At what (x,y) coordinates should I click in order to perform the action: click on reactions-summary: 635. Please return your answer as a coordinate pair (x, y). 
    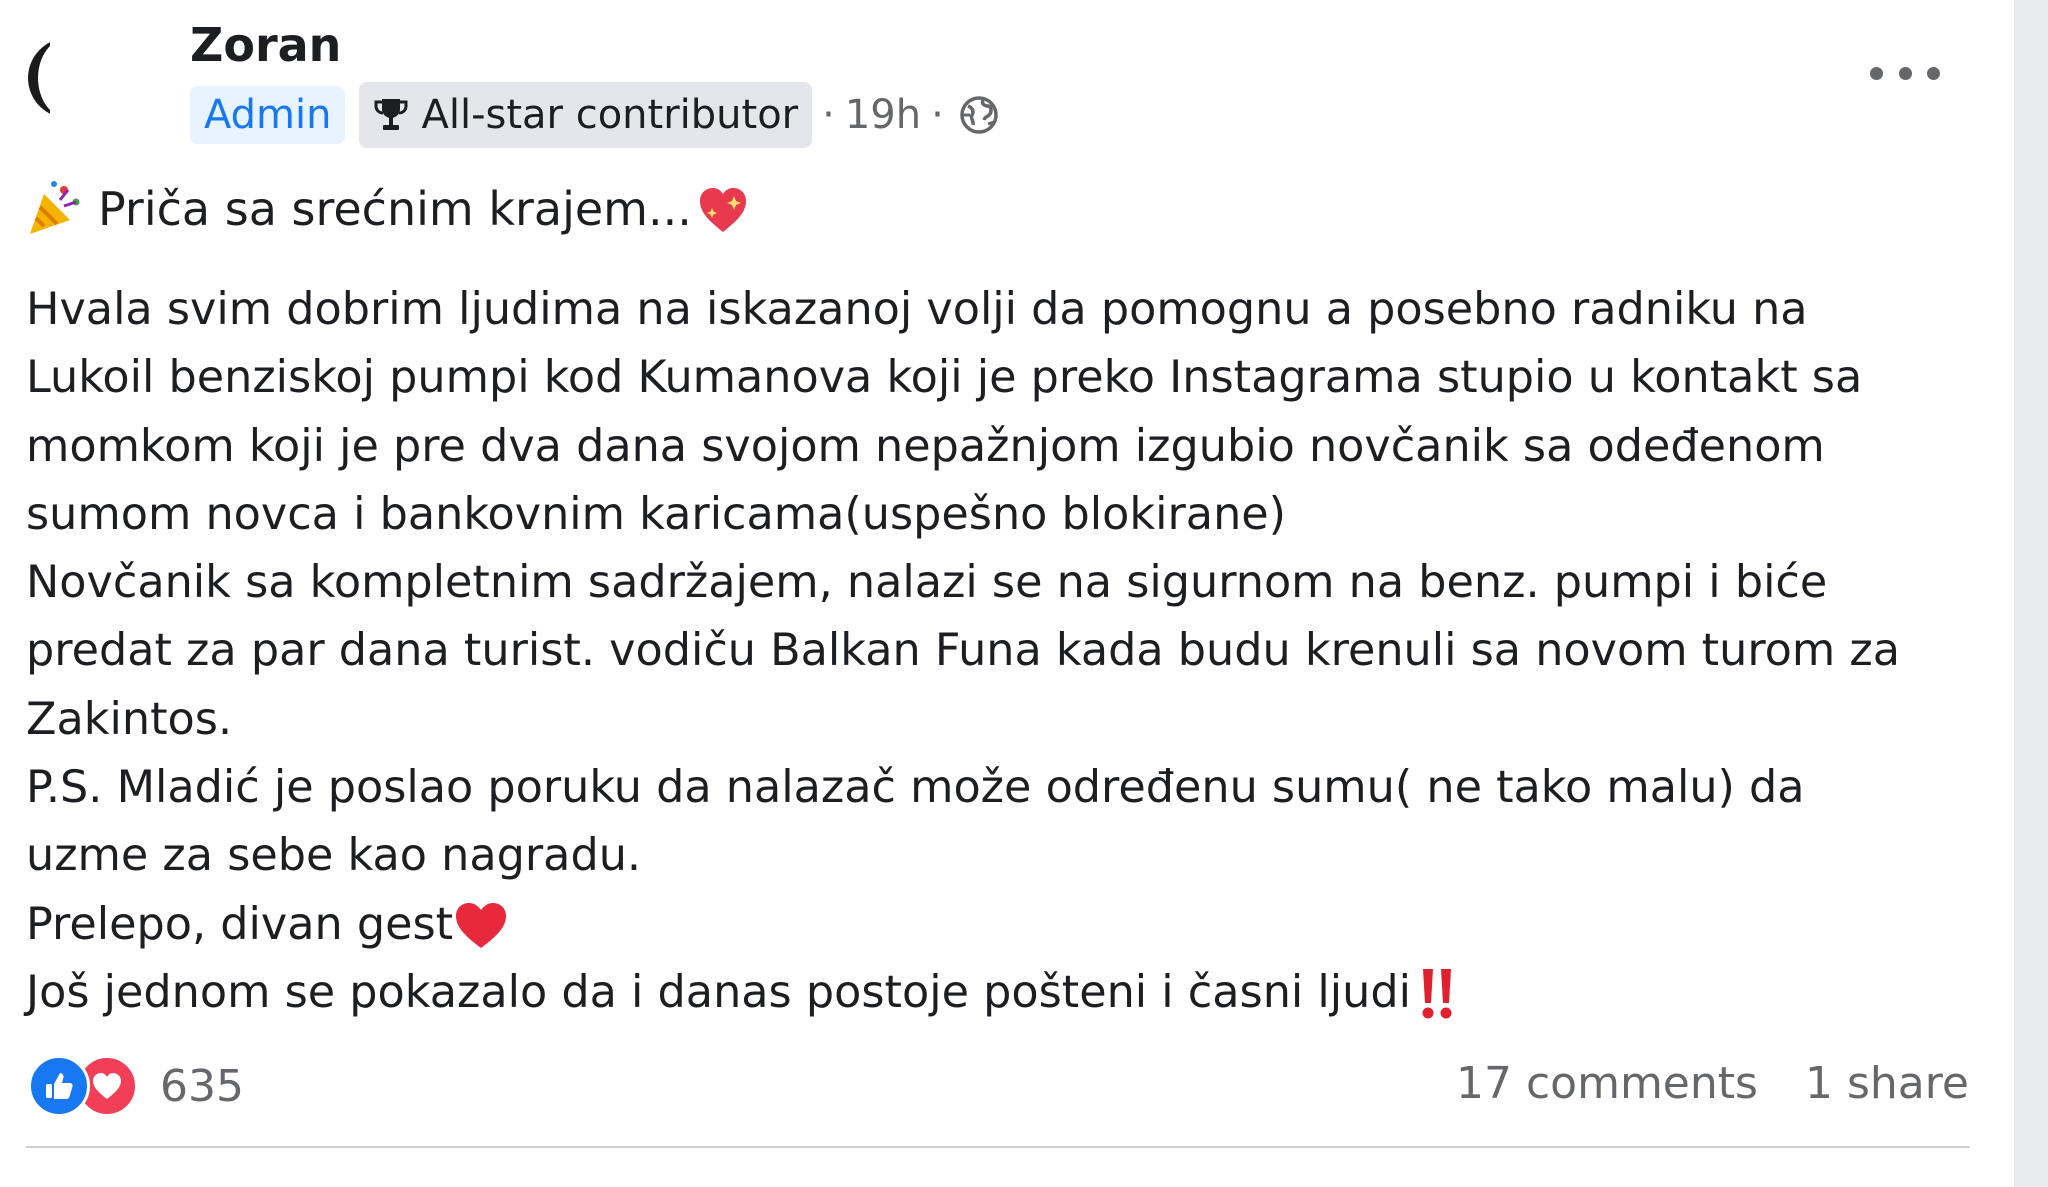
    Looking at the image, I should click on (136, 1086).